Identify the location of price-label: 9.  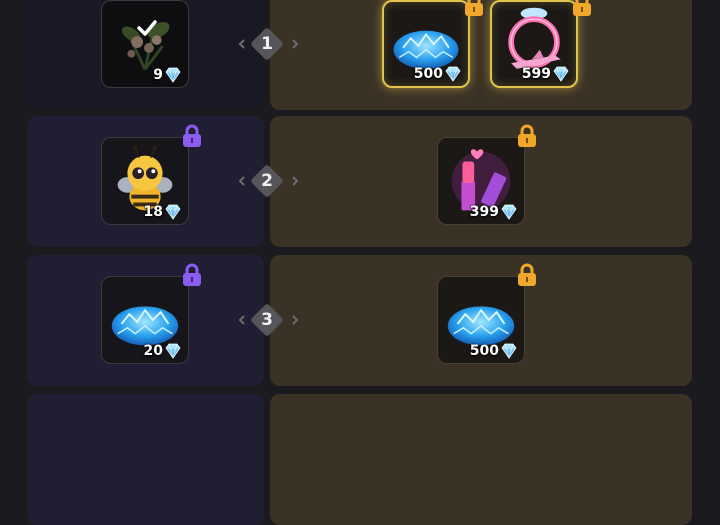
(167, 75).